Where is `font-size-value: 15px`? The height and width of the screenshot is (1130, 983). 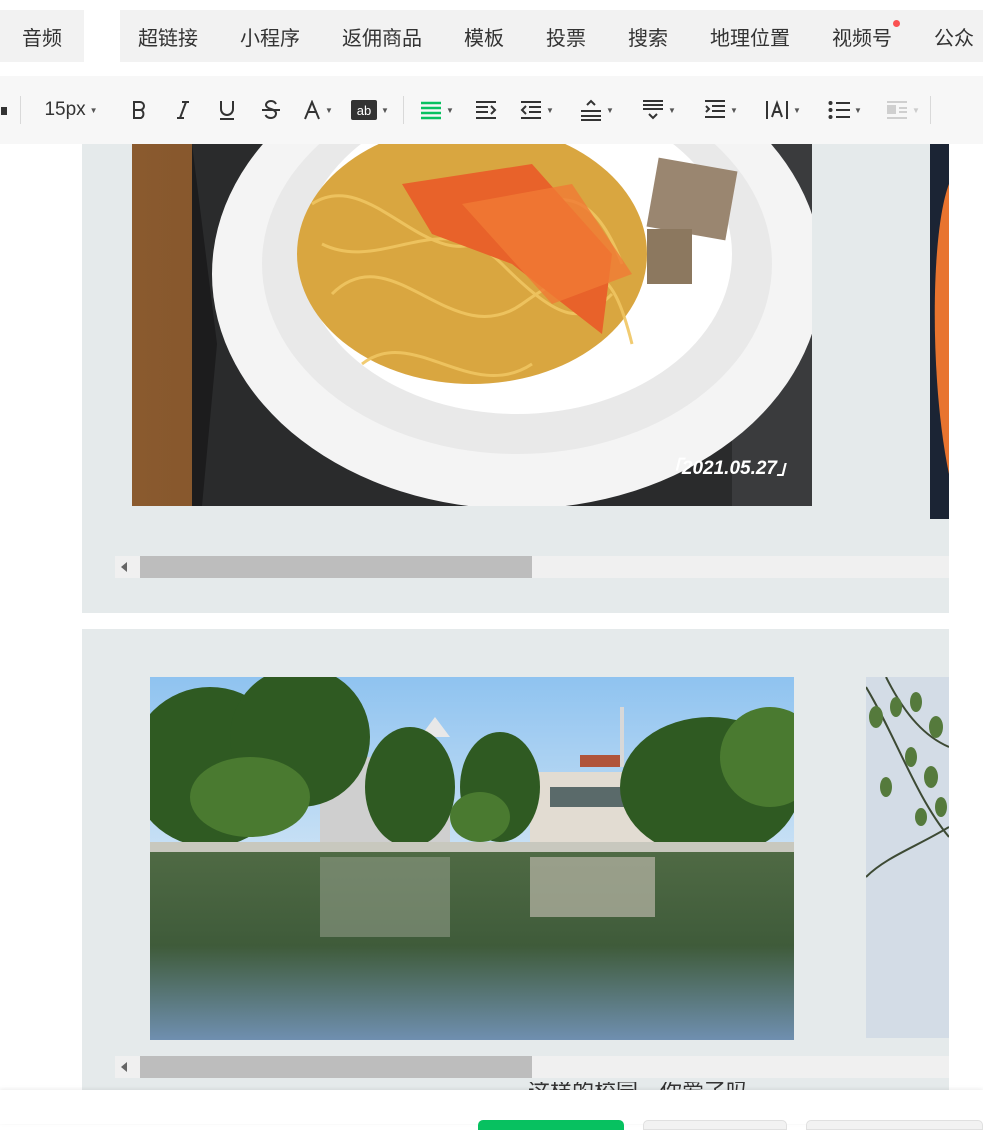
font-size-value: 15px is located at coordinates (65, 109).